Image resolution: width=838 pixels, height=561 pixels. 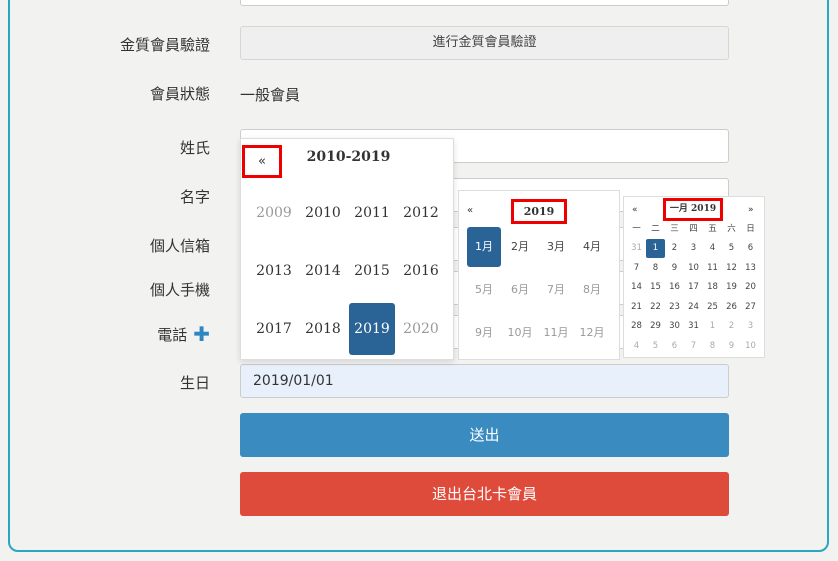 What do you see at coordinates (674, 229) in the screenshot?
I see `weekday-header: 三` at bounding box center [674, 229].